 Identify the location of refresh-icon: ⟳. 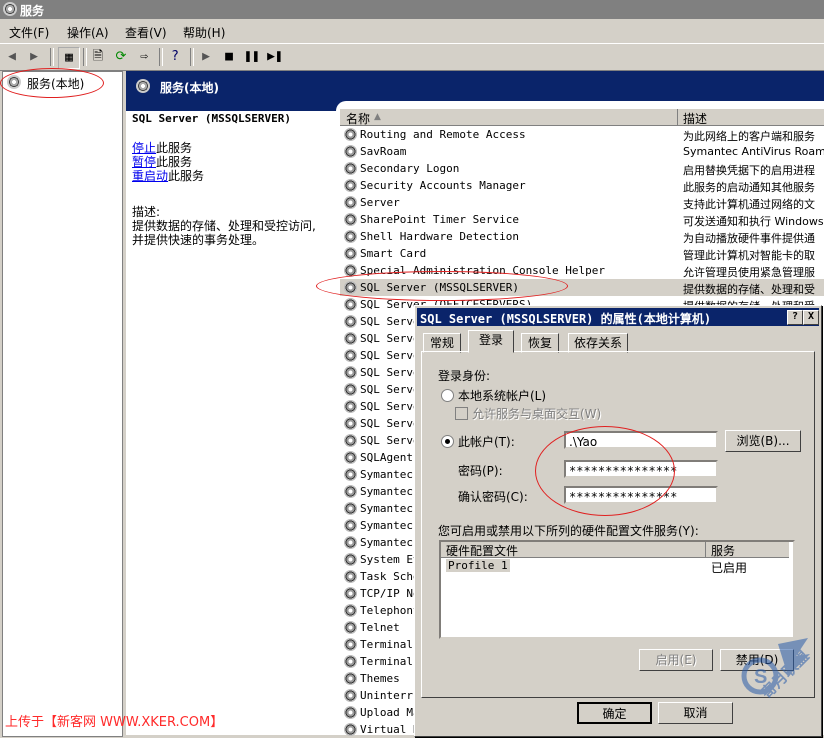
(121, 57).